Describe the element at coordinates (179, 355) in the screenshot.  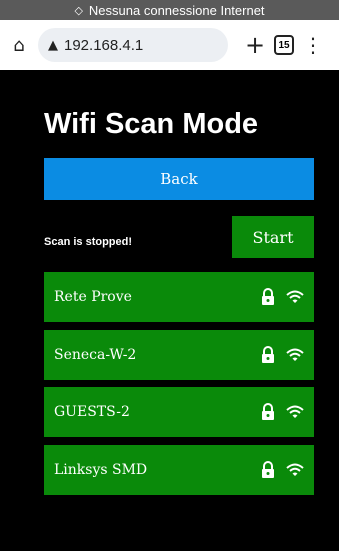
I see `network-item: Seneca-W-2` at that location.